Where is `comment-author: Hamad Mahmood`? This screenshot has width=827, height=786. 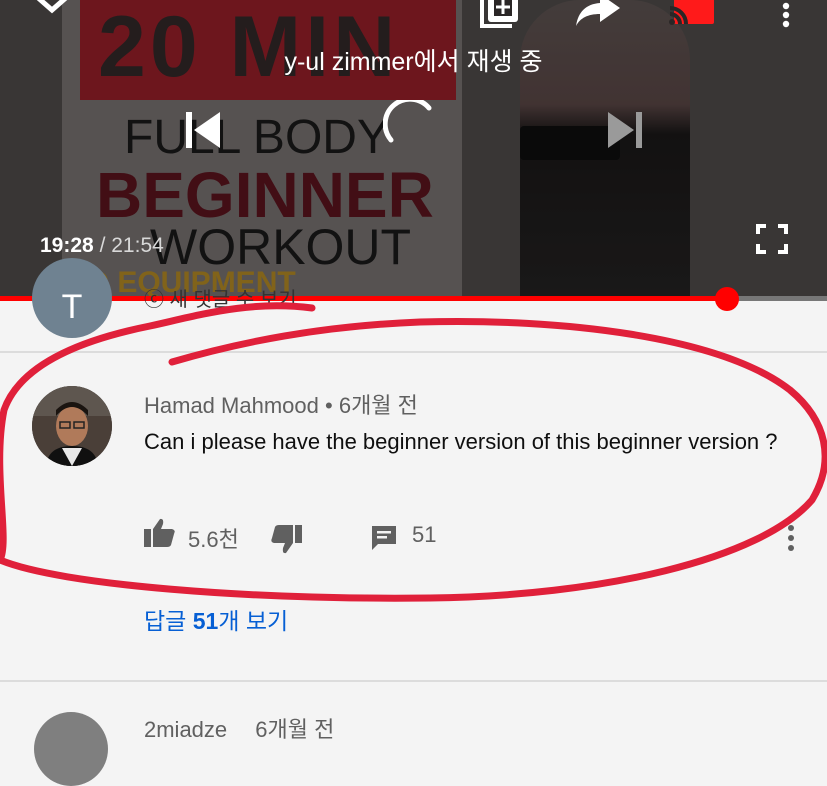
comment-author: Hamad Mahmood is located at coordinates (231, 405).